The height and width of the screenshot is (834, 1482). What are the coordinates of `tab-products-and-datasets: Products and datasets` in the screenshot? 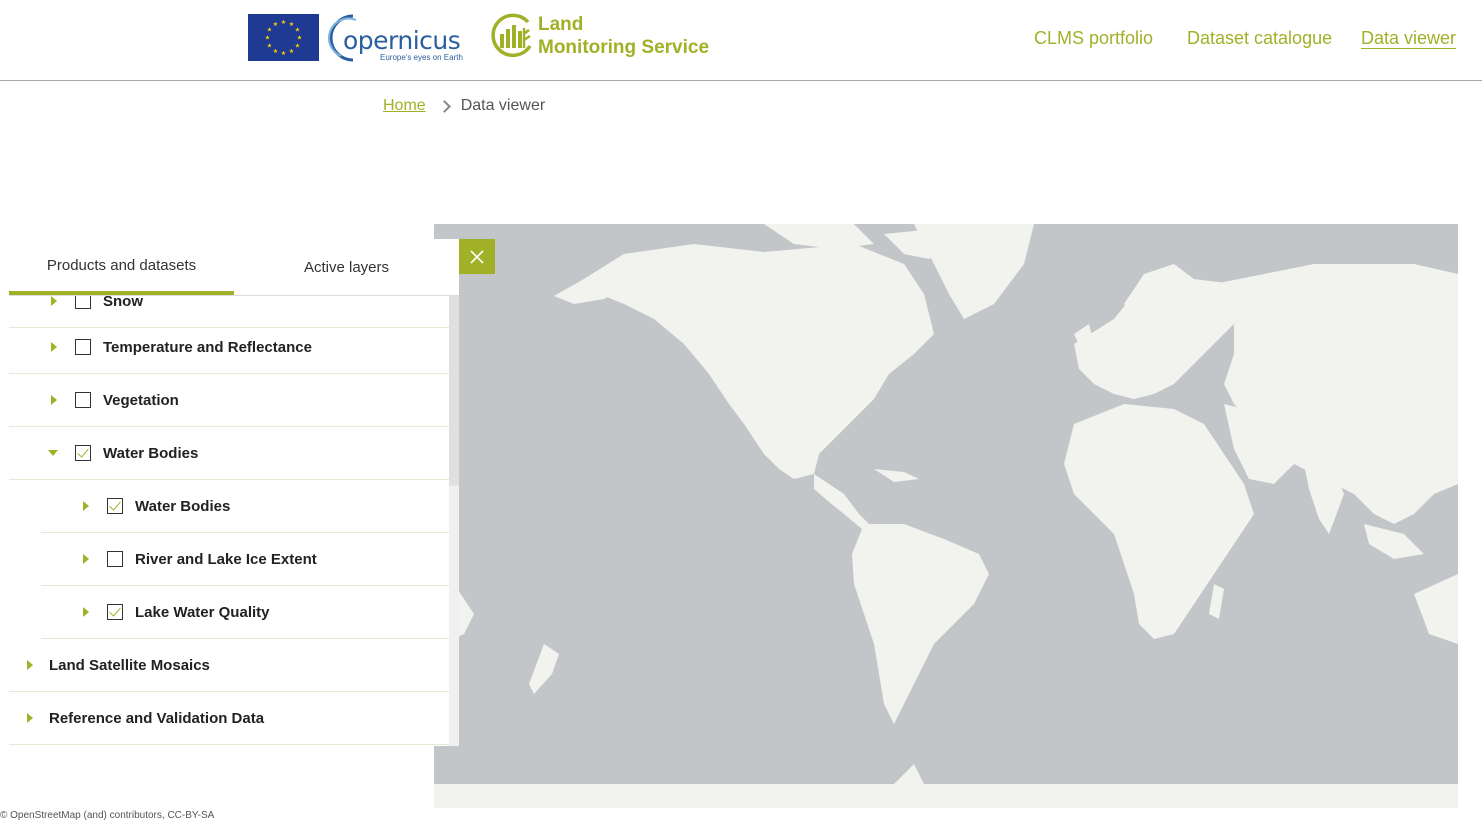 It's located at (121, 267).